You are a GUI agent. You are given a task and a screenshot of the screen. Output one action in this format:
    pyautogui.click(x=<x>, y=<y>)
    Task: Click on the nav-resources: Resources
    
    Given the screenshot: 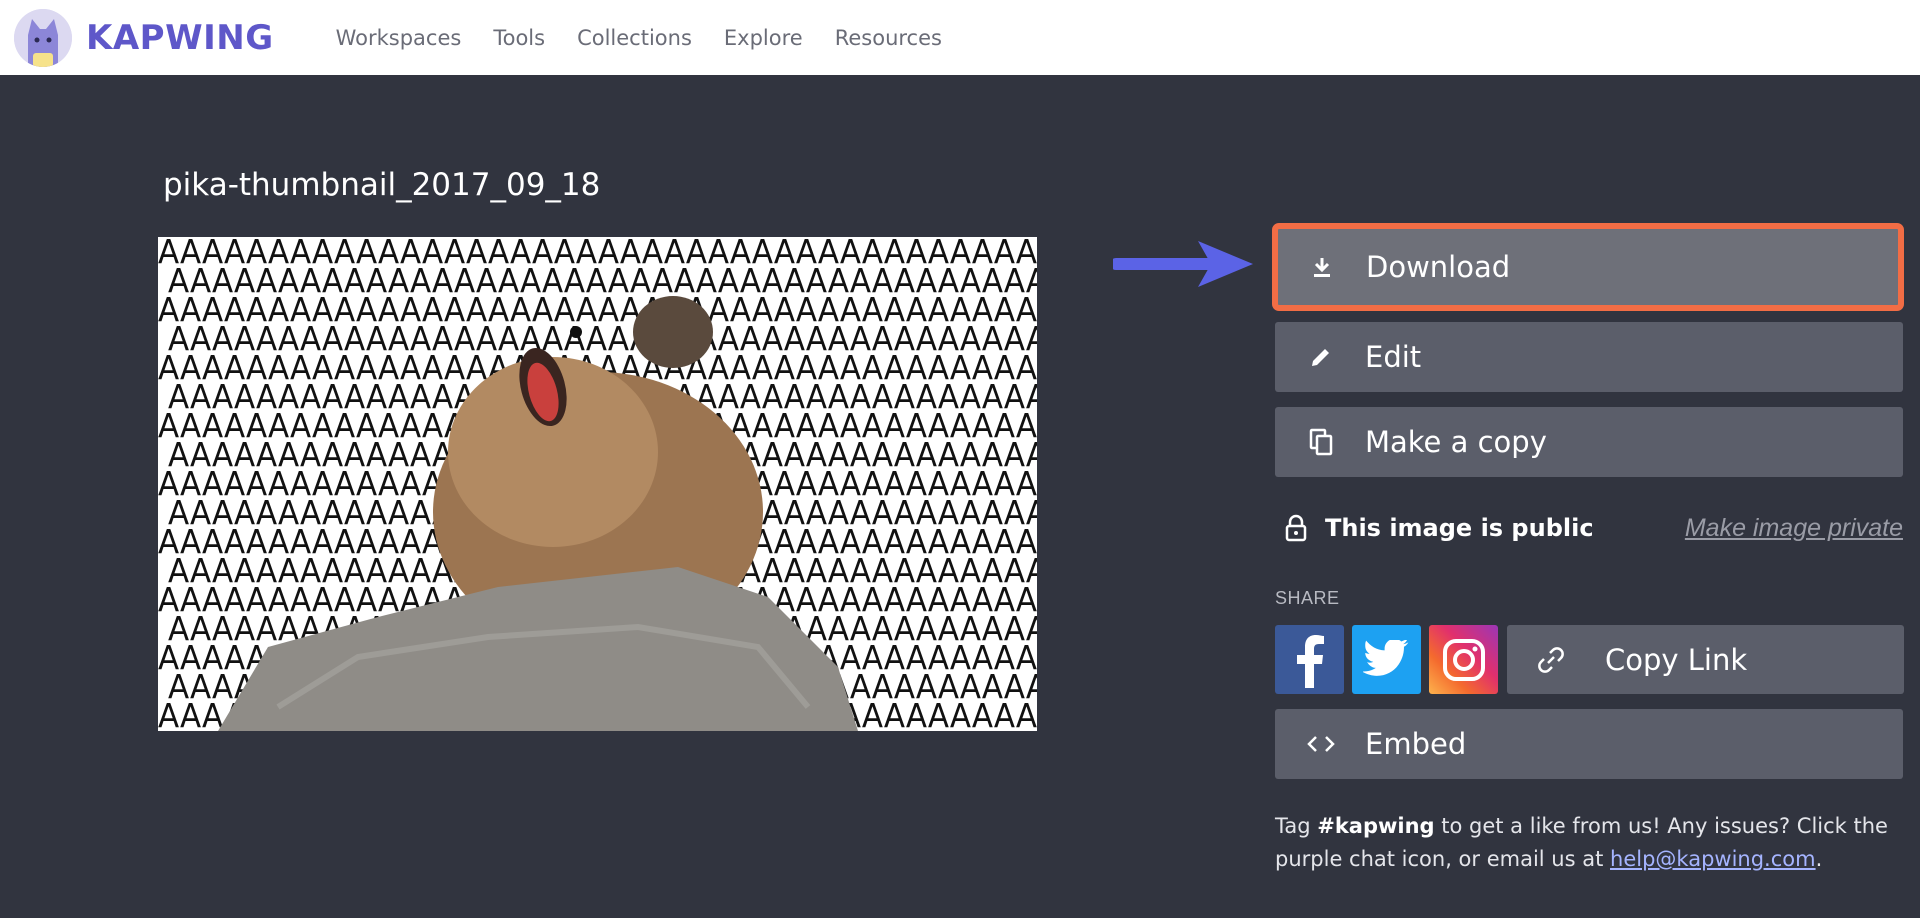 What is the action you would take?
    pyautogui.click(x=888, y=38)
    